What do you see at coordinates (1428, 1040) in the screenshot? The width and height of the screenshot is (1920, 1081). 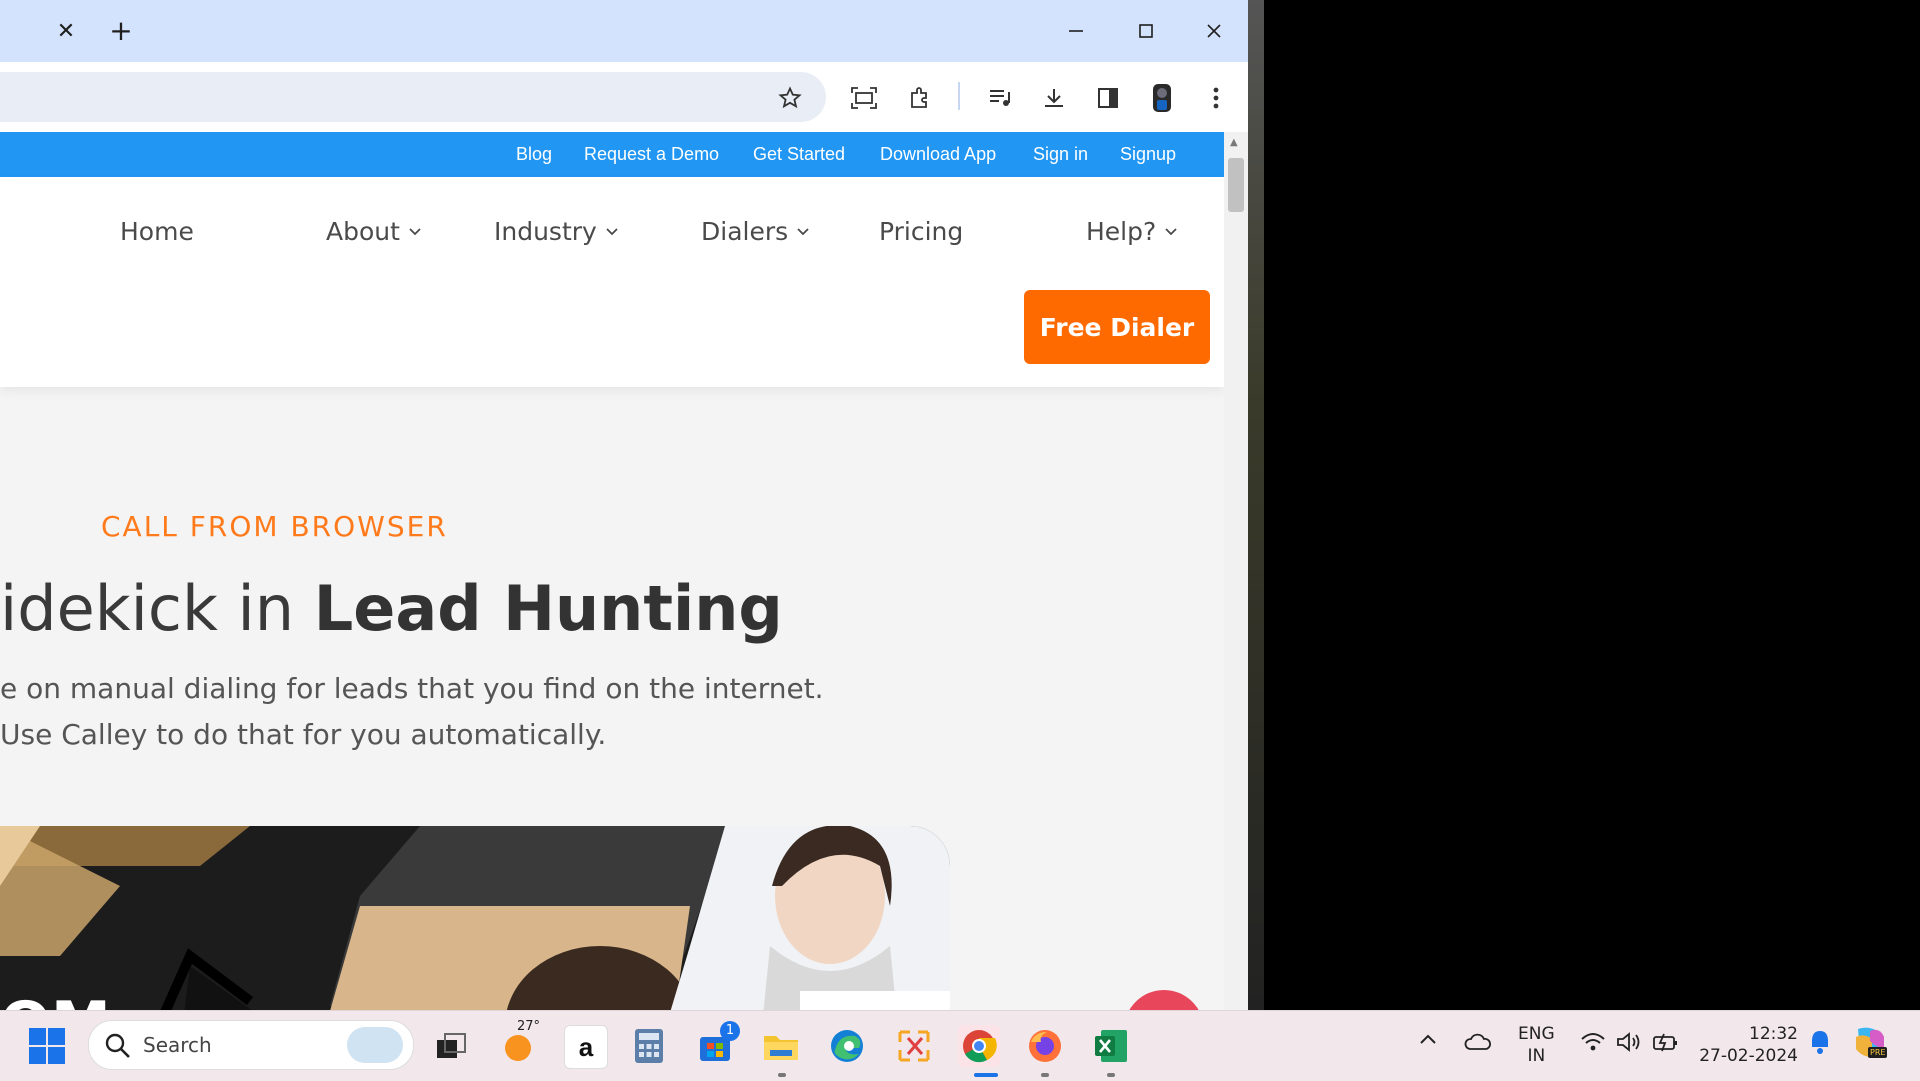 I see `tray-overflow-chevron-icon` at bounding box center [1428, 1040].